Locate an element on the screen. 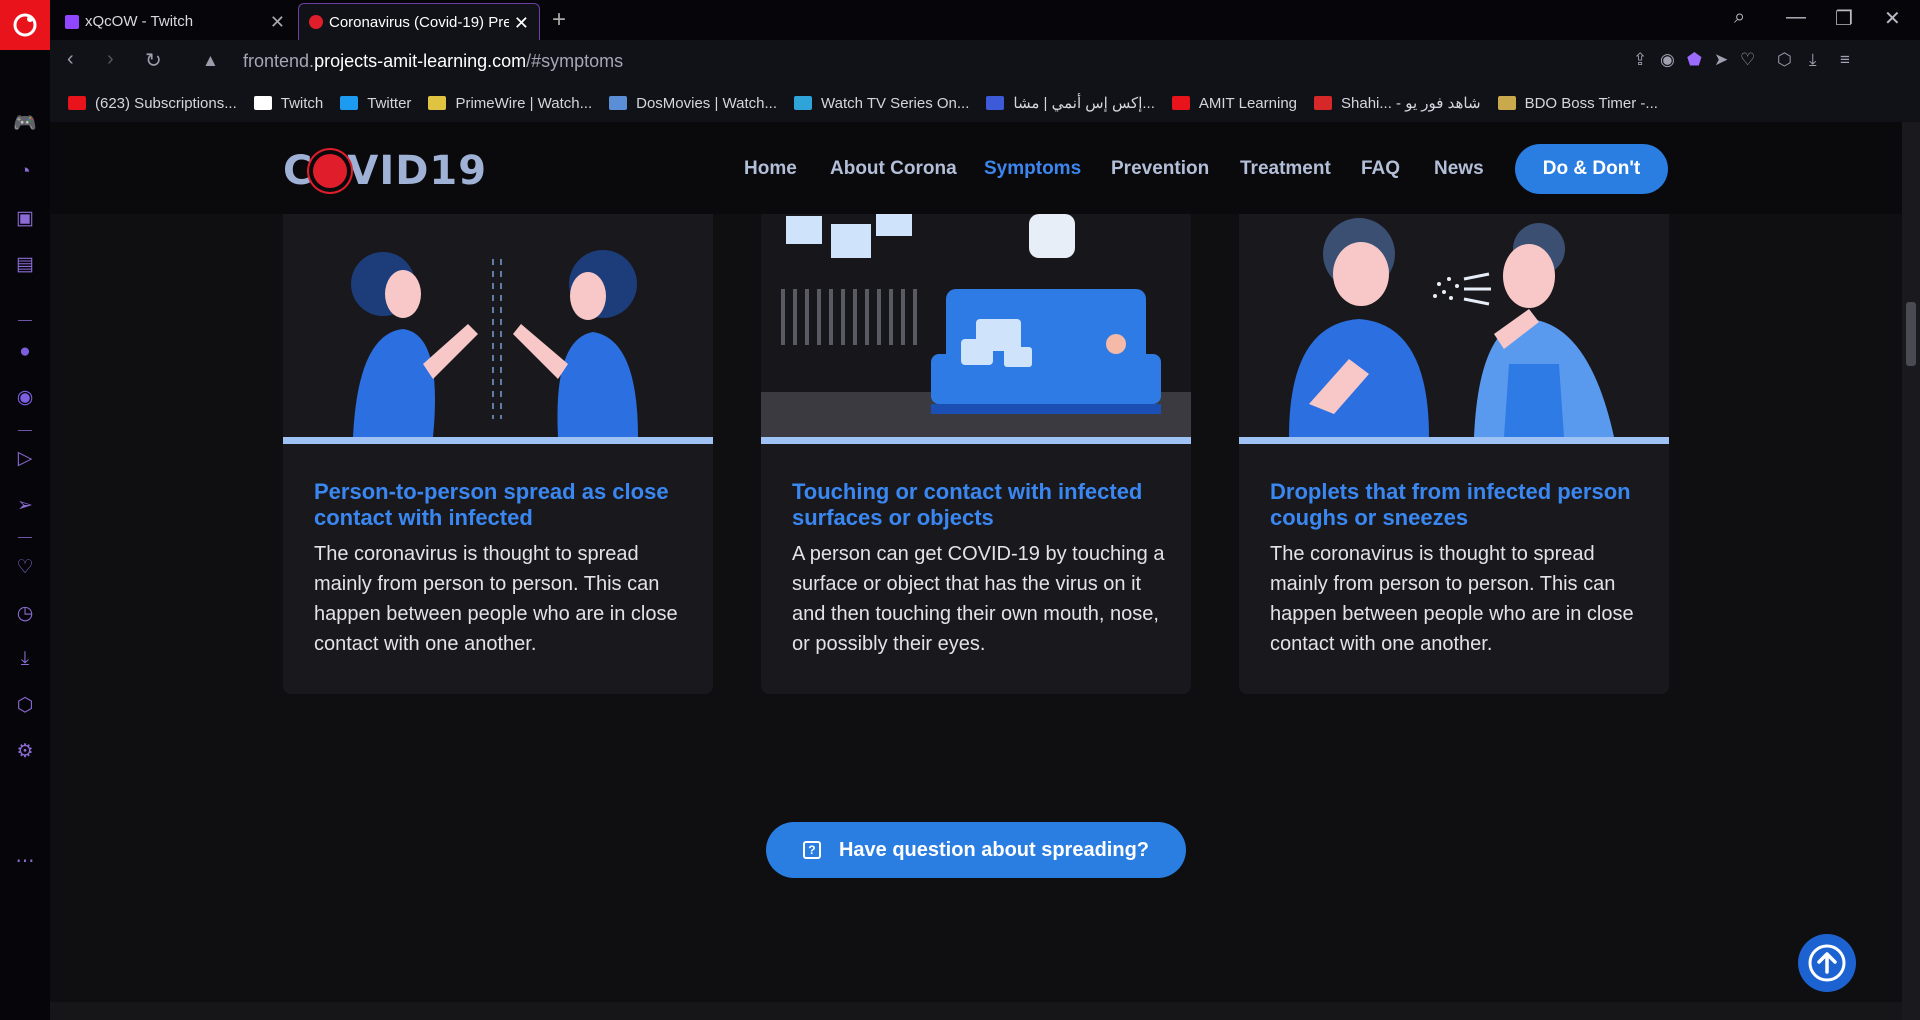 Image resolution: width=1920 pixels, height=1020 pixels. nav-about-corona: About Corona is located at coordinates (893, 169).